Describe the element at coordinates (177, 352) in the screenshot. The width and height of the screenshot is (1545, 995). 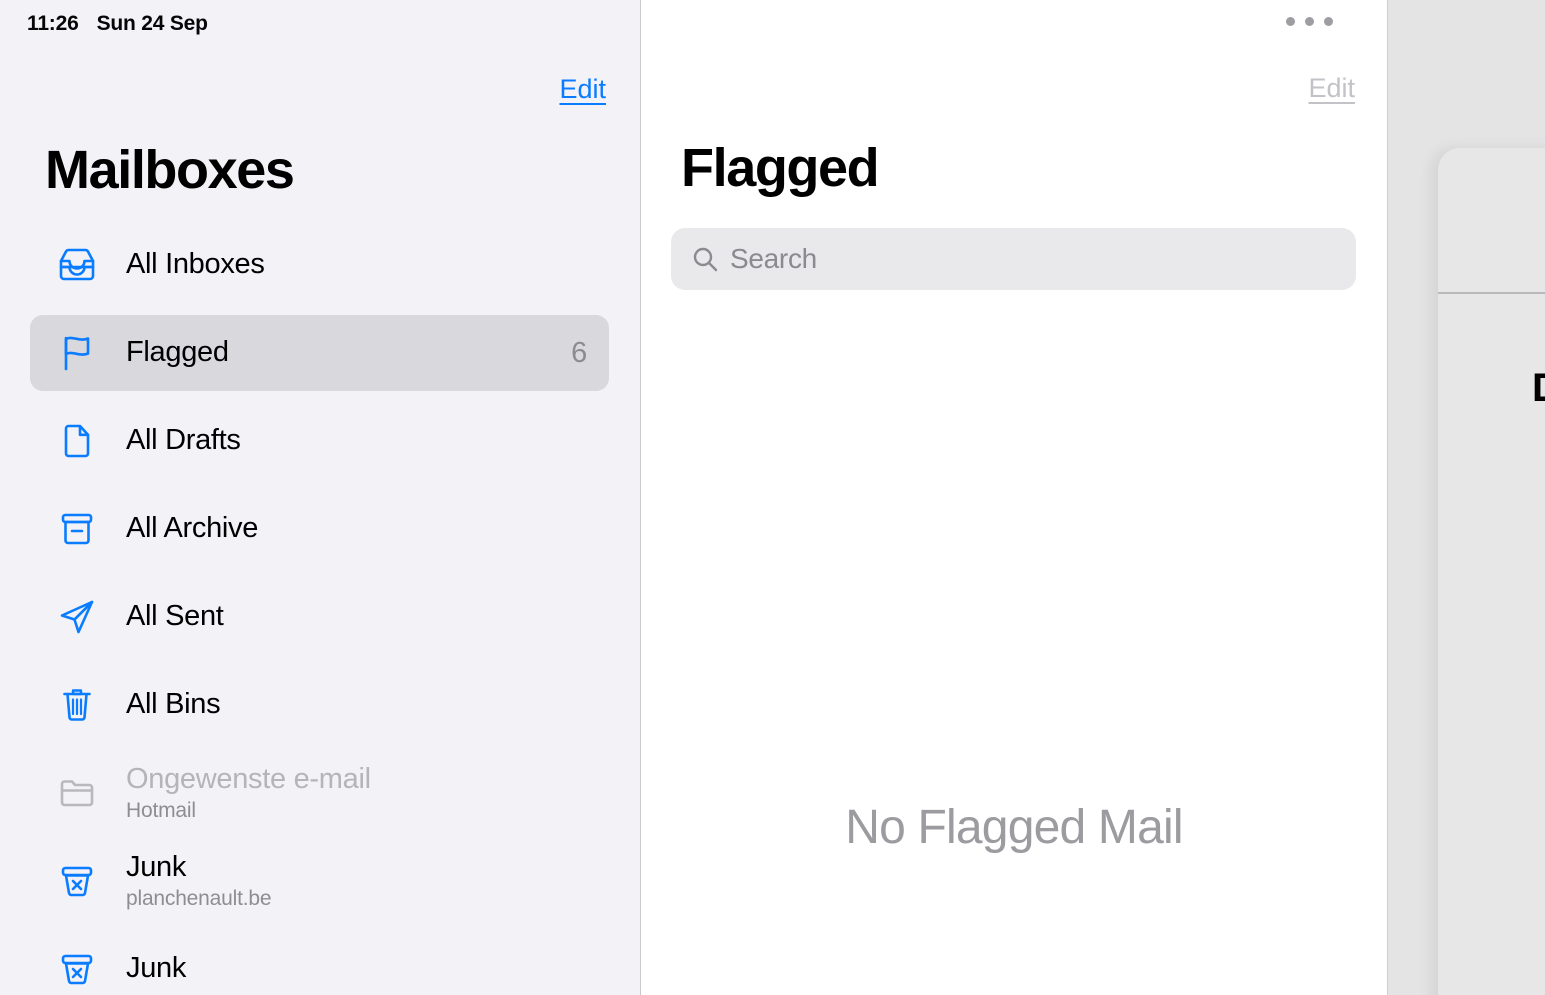
I see `sidebar-item-label: Flagged` at that location.